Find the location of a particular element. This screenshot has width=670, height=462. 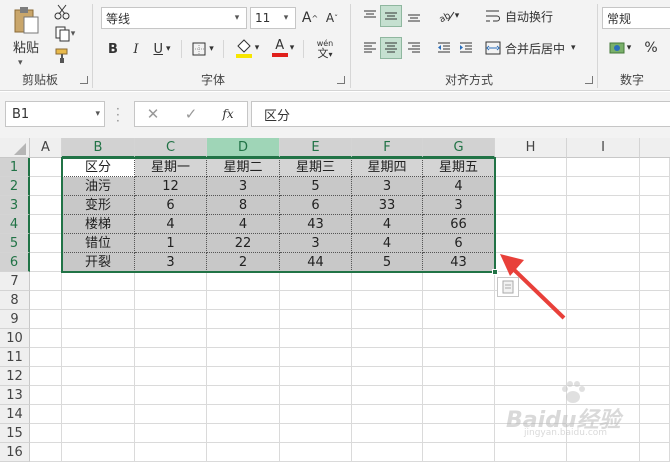

cell-e7 is located at coordinates (316, 281).